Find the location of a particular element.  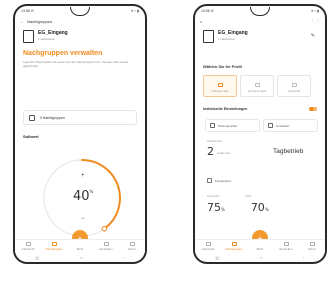

app-bar: ← Nachtgruppen is located at coordinates (80, 21).